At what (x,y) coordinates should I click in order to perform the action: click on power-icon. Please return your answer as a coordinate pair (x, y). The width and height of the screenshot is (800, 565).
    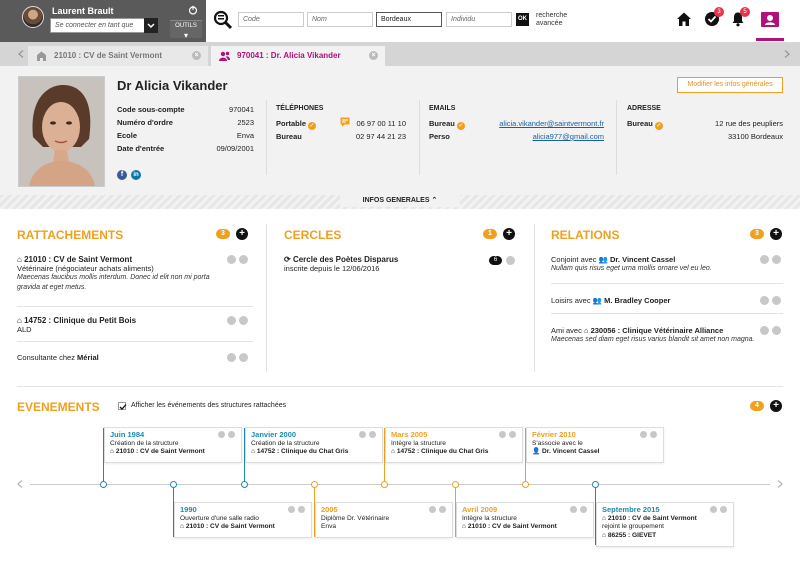
    Looking at the image, I should click on (193, 10).